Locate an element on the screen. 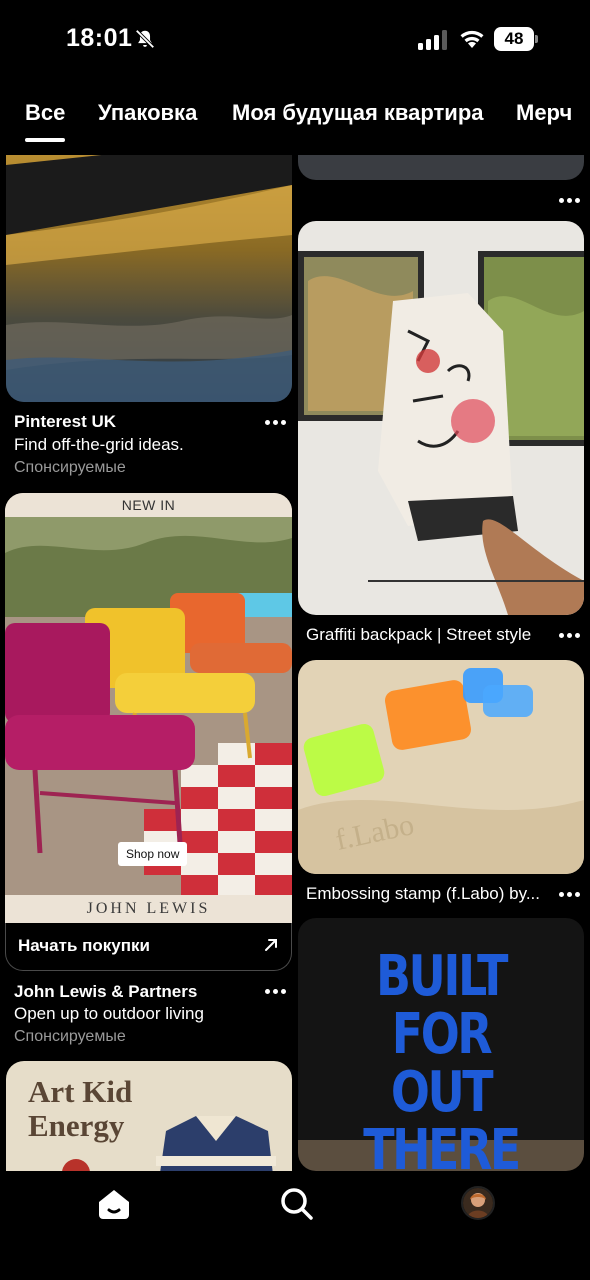  profile-avatar is located at coordinates (478, 1203).